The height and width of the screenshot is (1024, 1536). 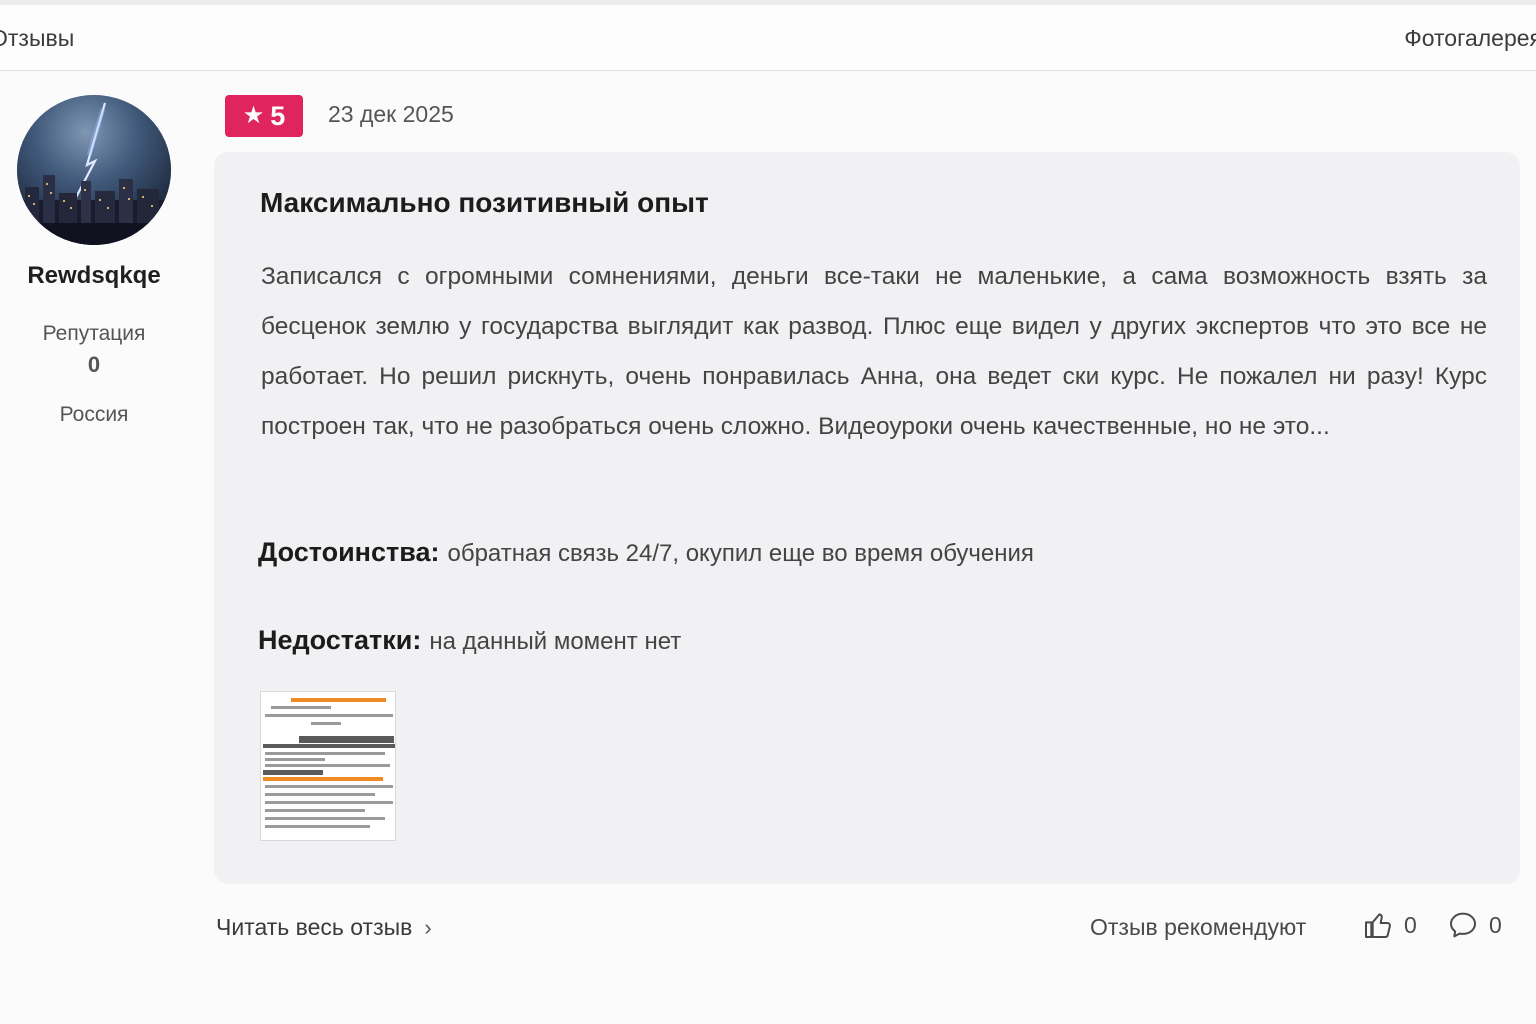 What do you see at coordinates (94, 276) in the screenshot?
I see `username: Rewdsqkqe` at bounding box center [94, 276].